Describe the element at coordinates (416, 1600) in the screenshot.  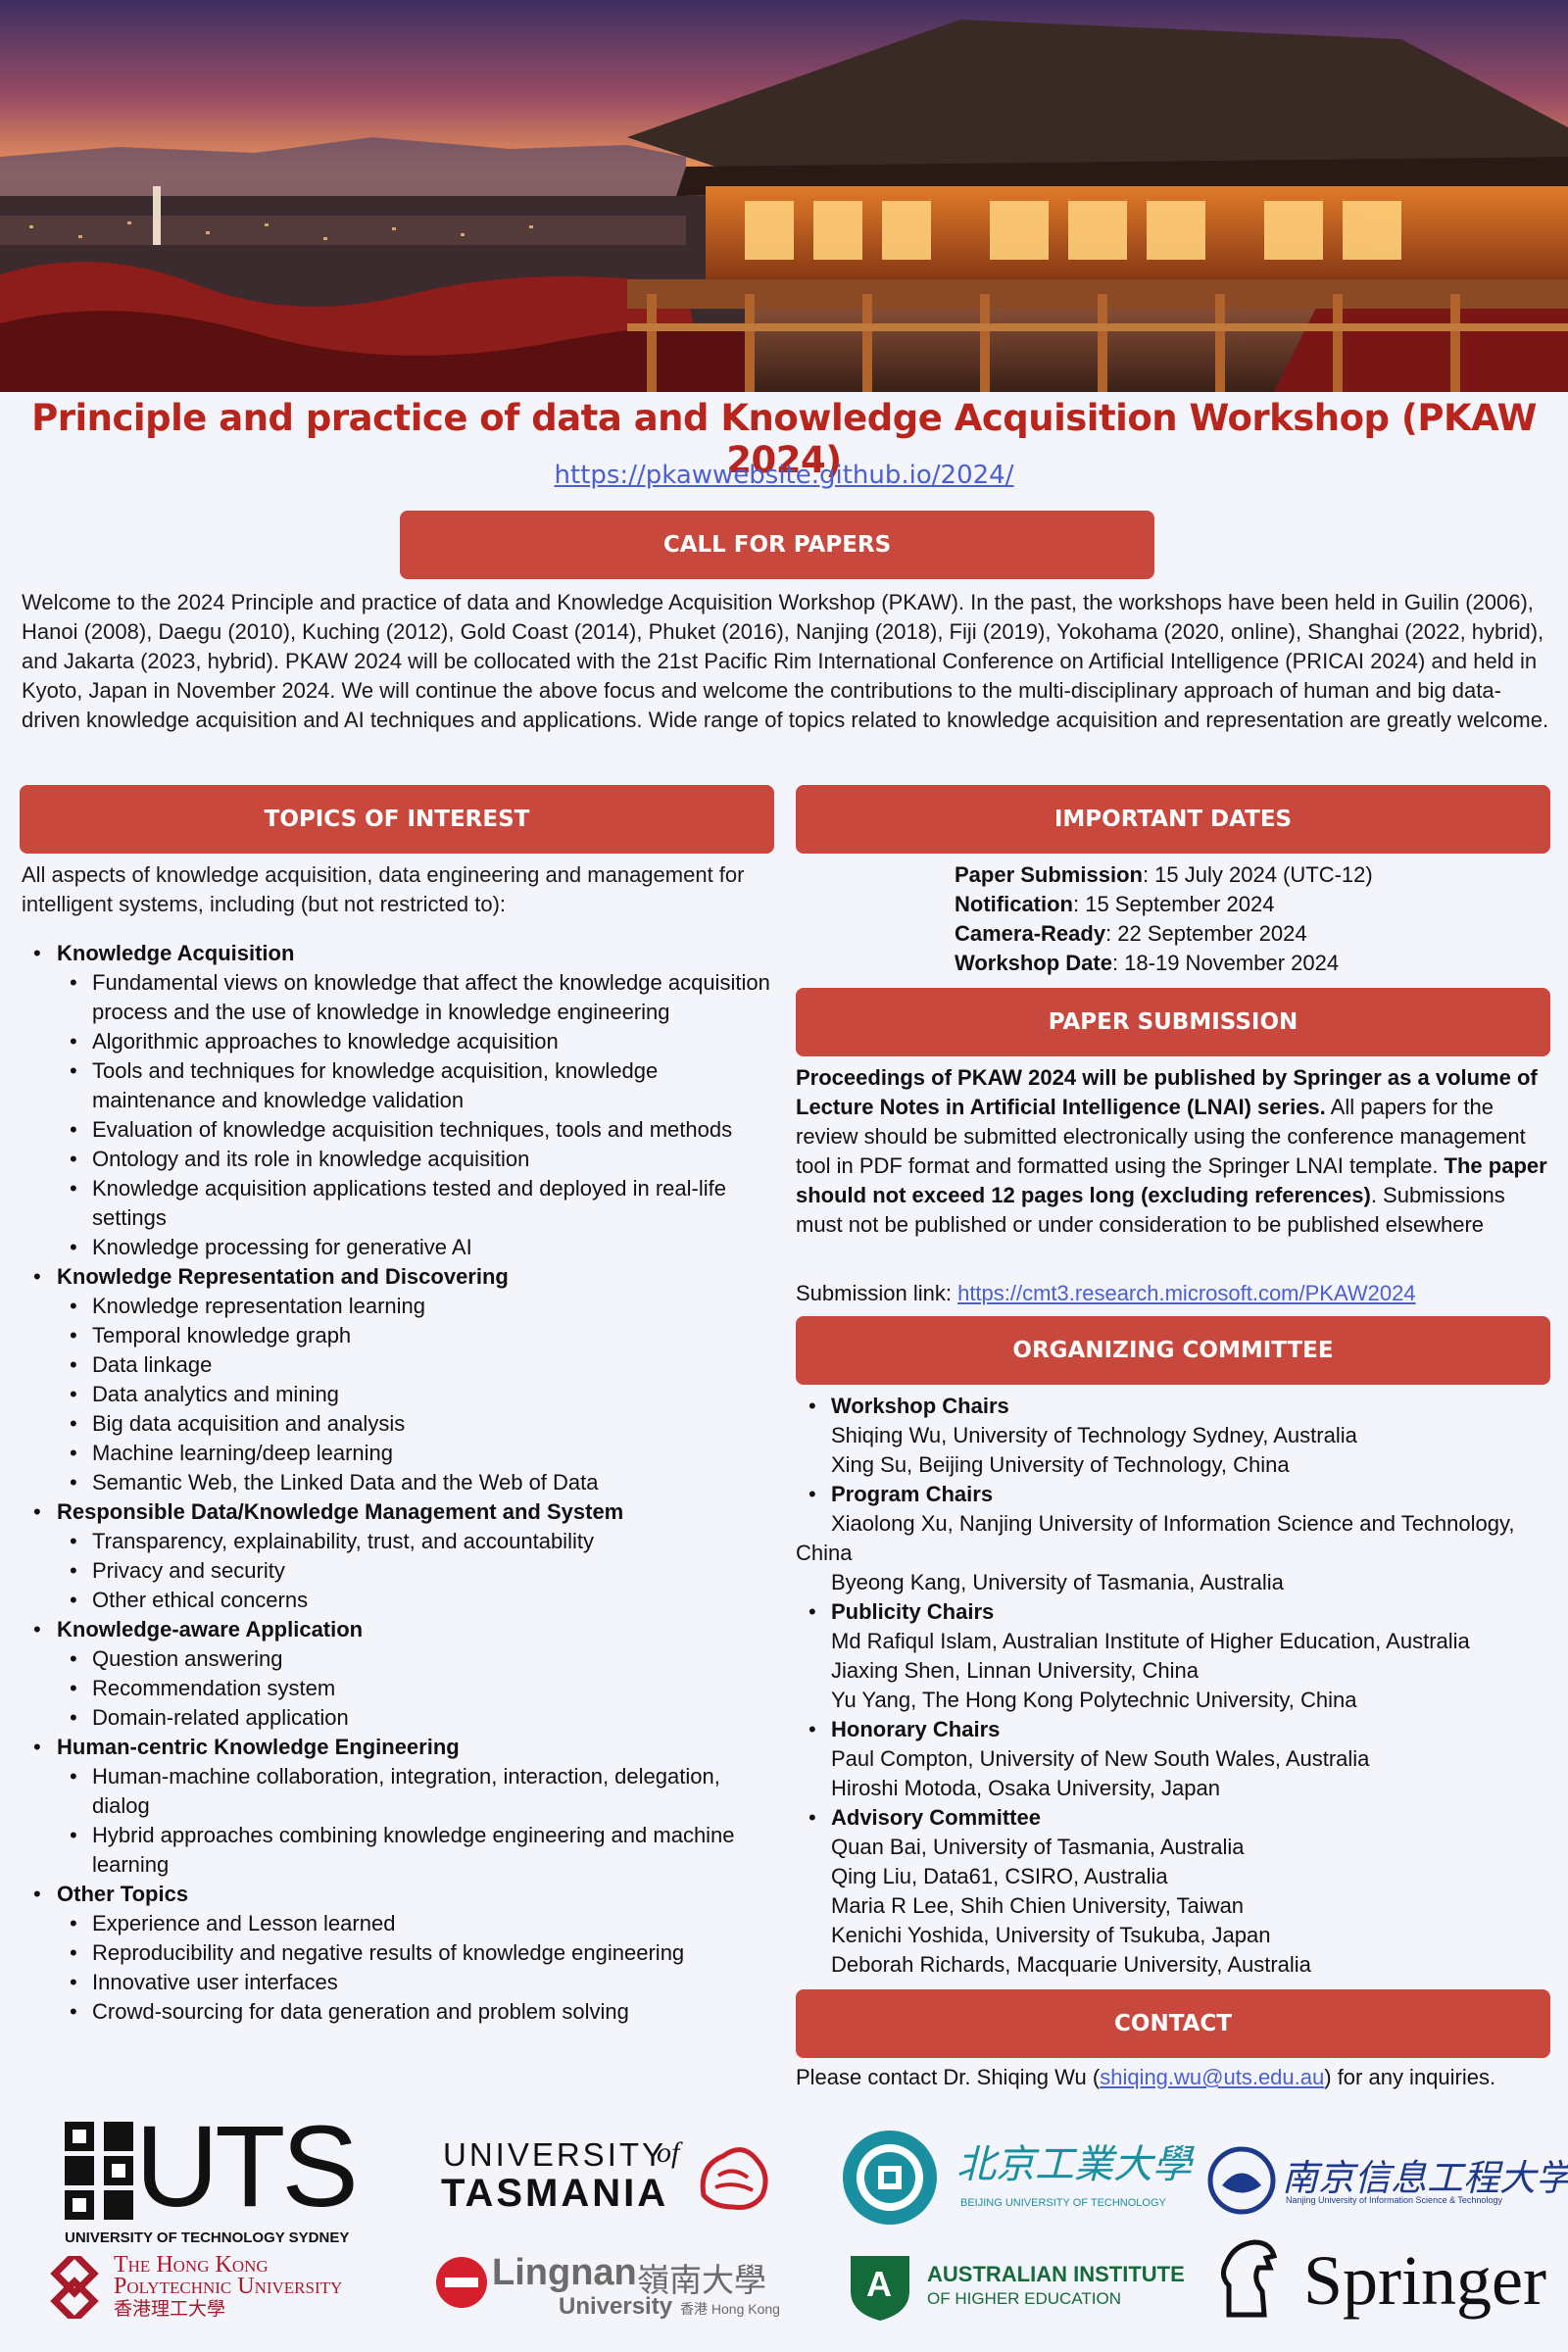
I see `topic-item: Other ethical concerns` at that location.